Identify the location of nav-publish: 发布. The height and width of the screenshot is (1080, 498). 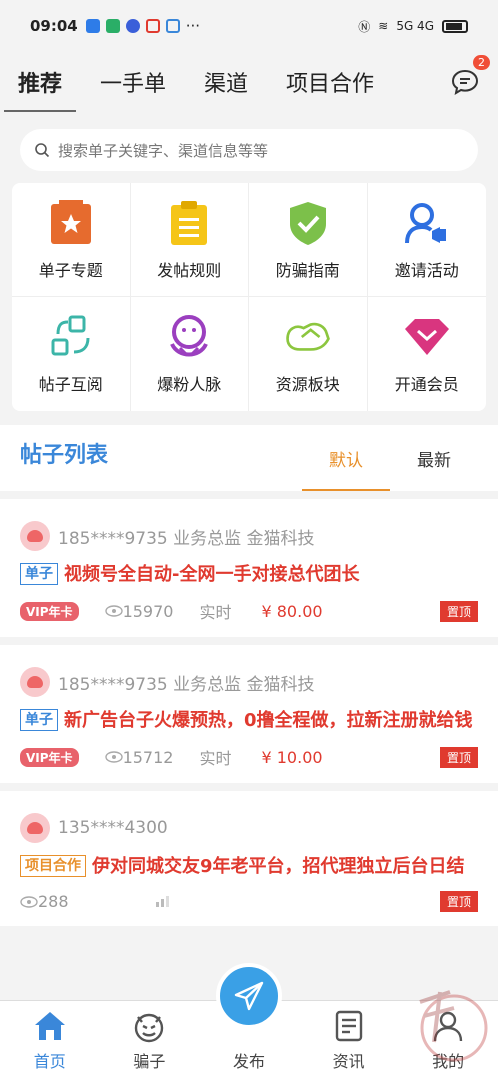
(249, 1021).